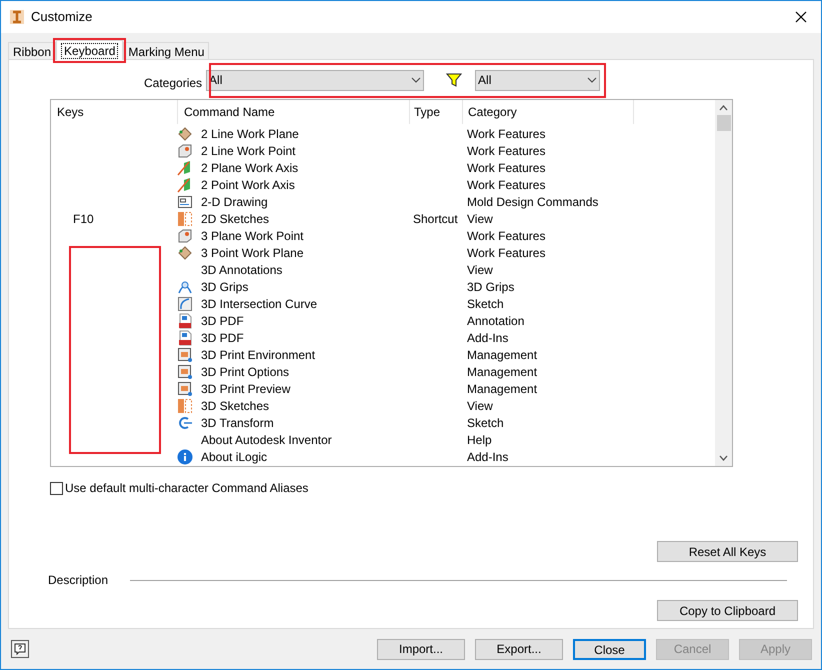 The height and width of the screenshot is (670, 822). What do you see at coordinates (32, 50) in the screenshot?
I see `tab: Ribbon` at bounding box center [32, 50].